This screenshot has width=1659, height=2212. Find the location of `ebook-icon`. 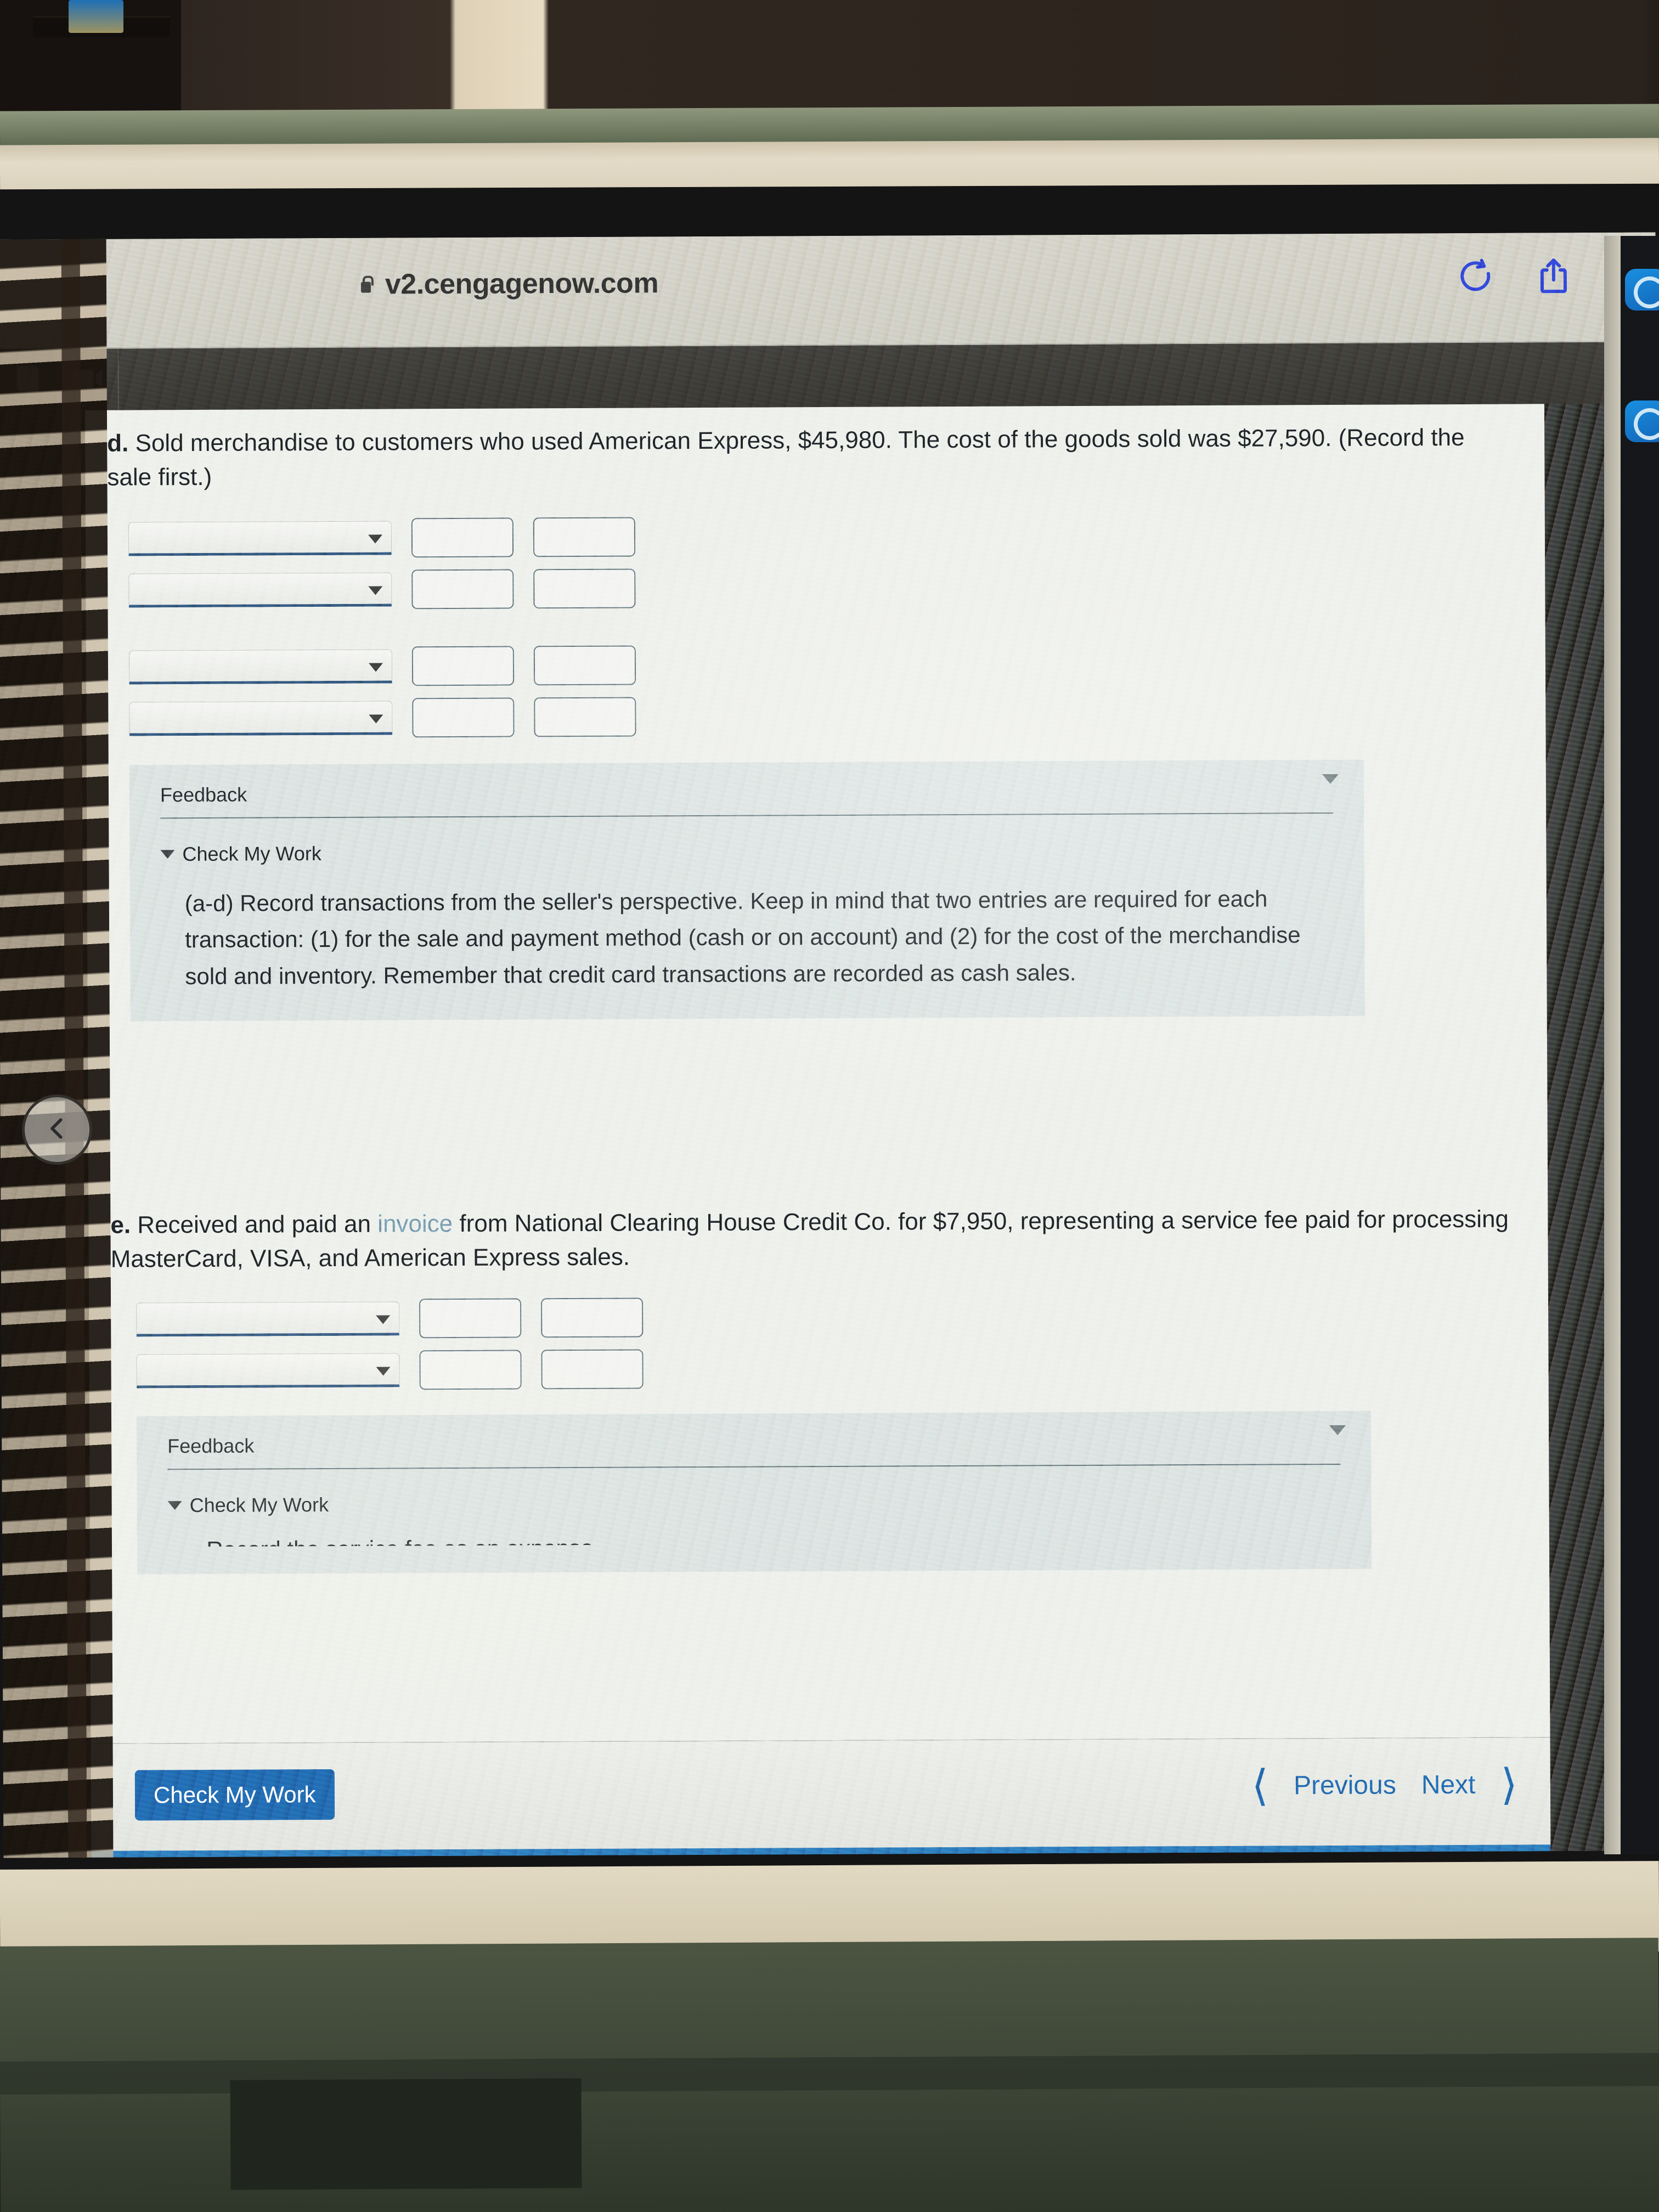

ebook-icon is located at coordinates (28, 380).